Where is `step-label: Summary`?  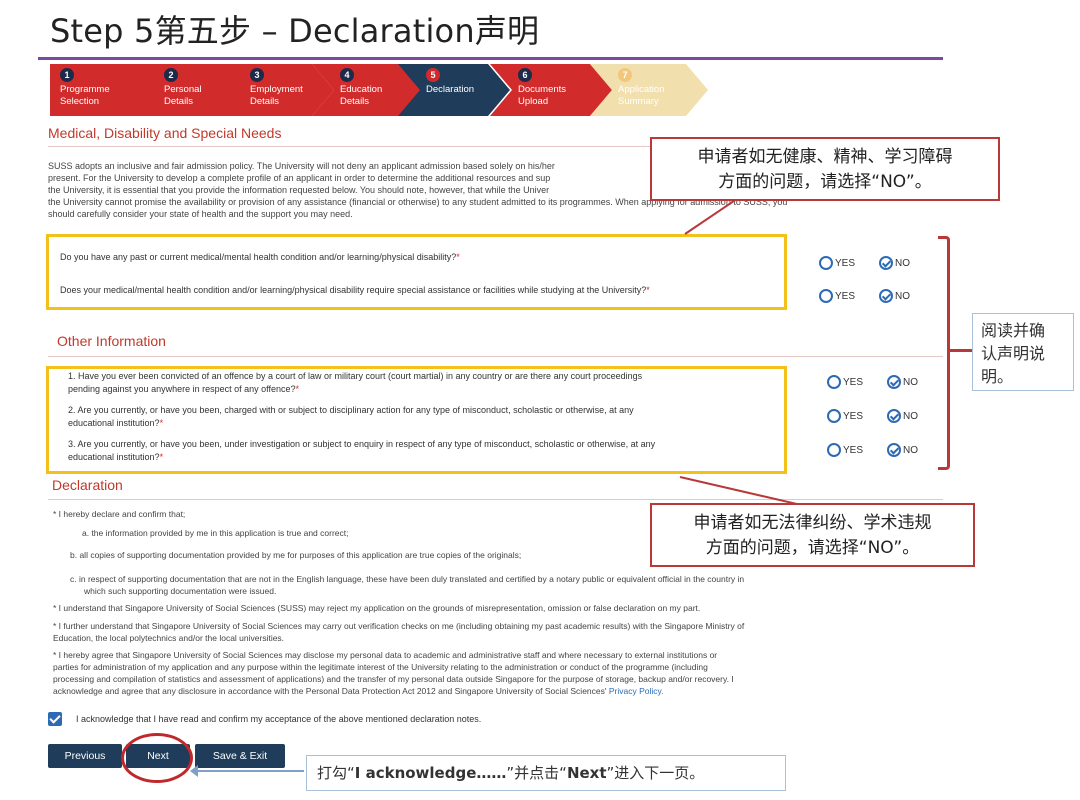
step-label: Summary is located at coordinates (638, 101).